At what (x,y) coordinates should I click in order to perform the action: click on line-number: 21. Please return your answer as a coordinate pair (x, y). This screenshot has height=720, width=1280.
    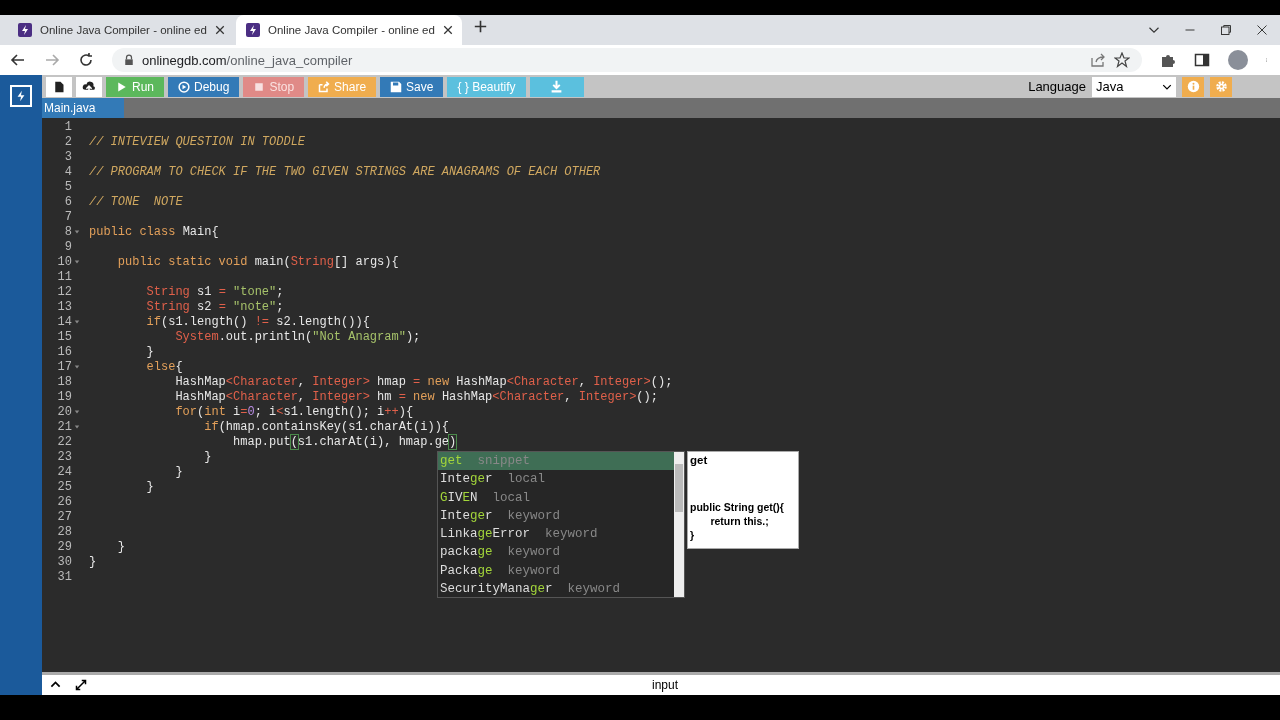
    Looking at the image, I should click on (64, 427).